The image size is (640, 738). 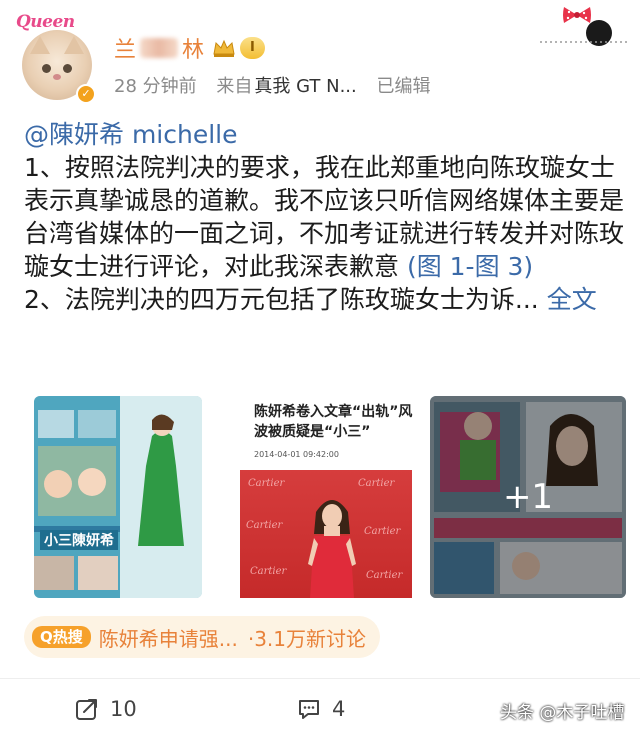 What do you see at coordinates (376, 483) in the screenshot?
I see `brand-watermark-2: Cartier` at bounding box center [376, 483].